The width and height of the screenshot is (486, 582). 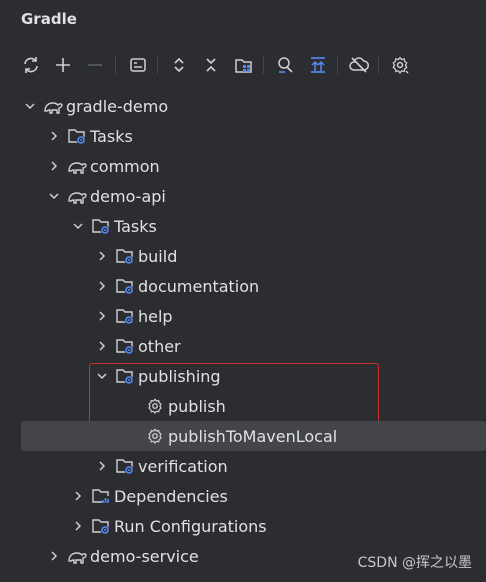 What do you see at coordinates (190, 526) in the screenshot?
I see `tree-node-label: Run Configurations` at bounding box center [190, 526].